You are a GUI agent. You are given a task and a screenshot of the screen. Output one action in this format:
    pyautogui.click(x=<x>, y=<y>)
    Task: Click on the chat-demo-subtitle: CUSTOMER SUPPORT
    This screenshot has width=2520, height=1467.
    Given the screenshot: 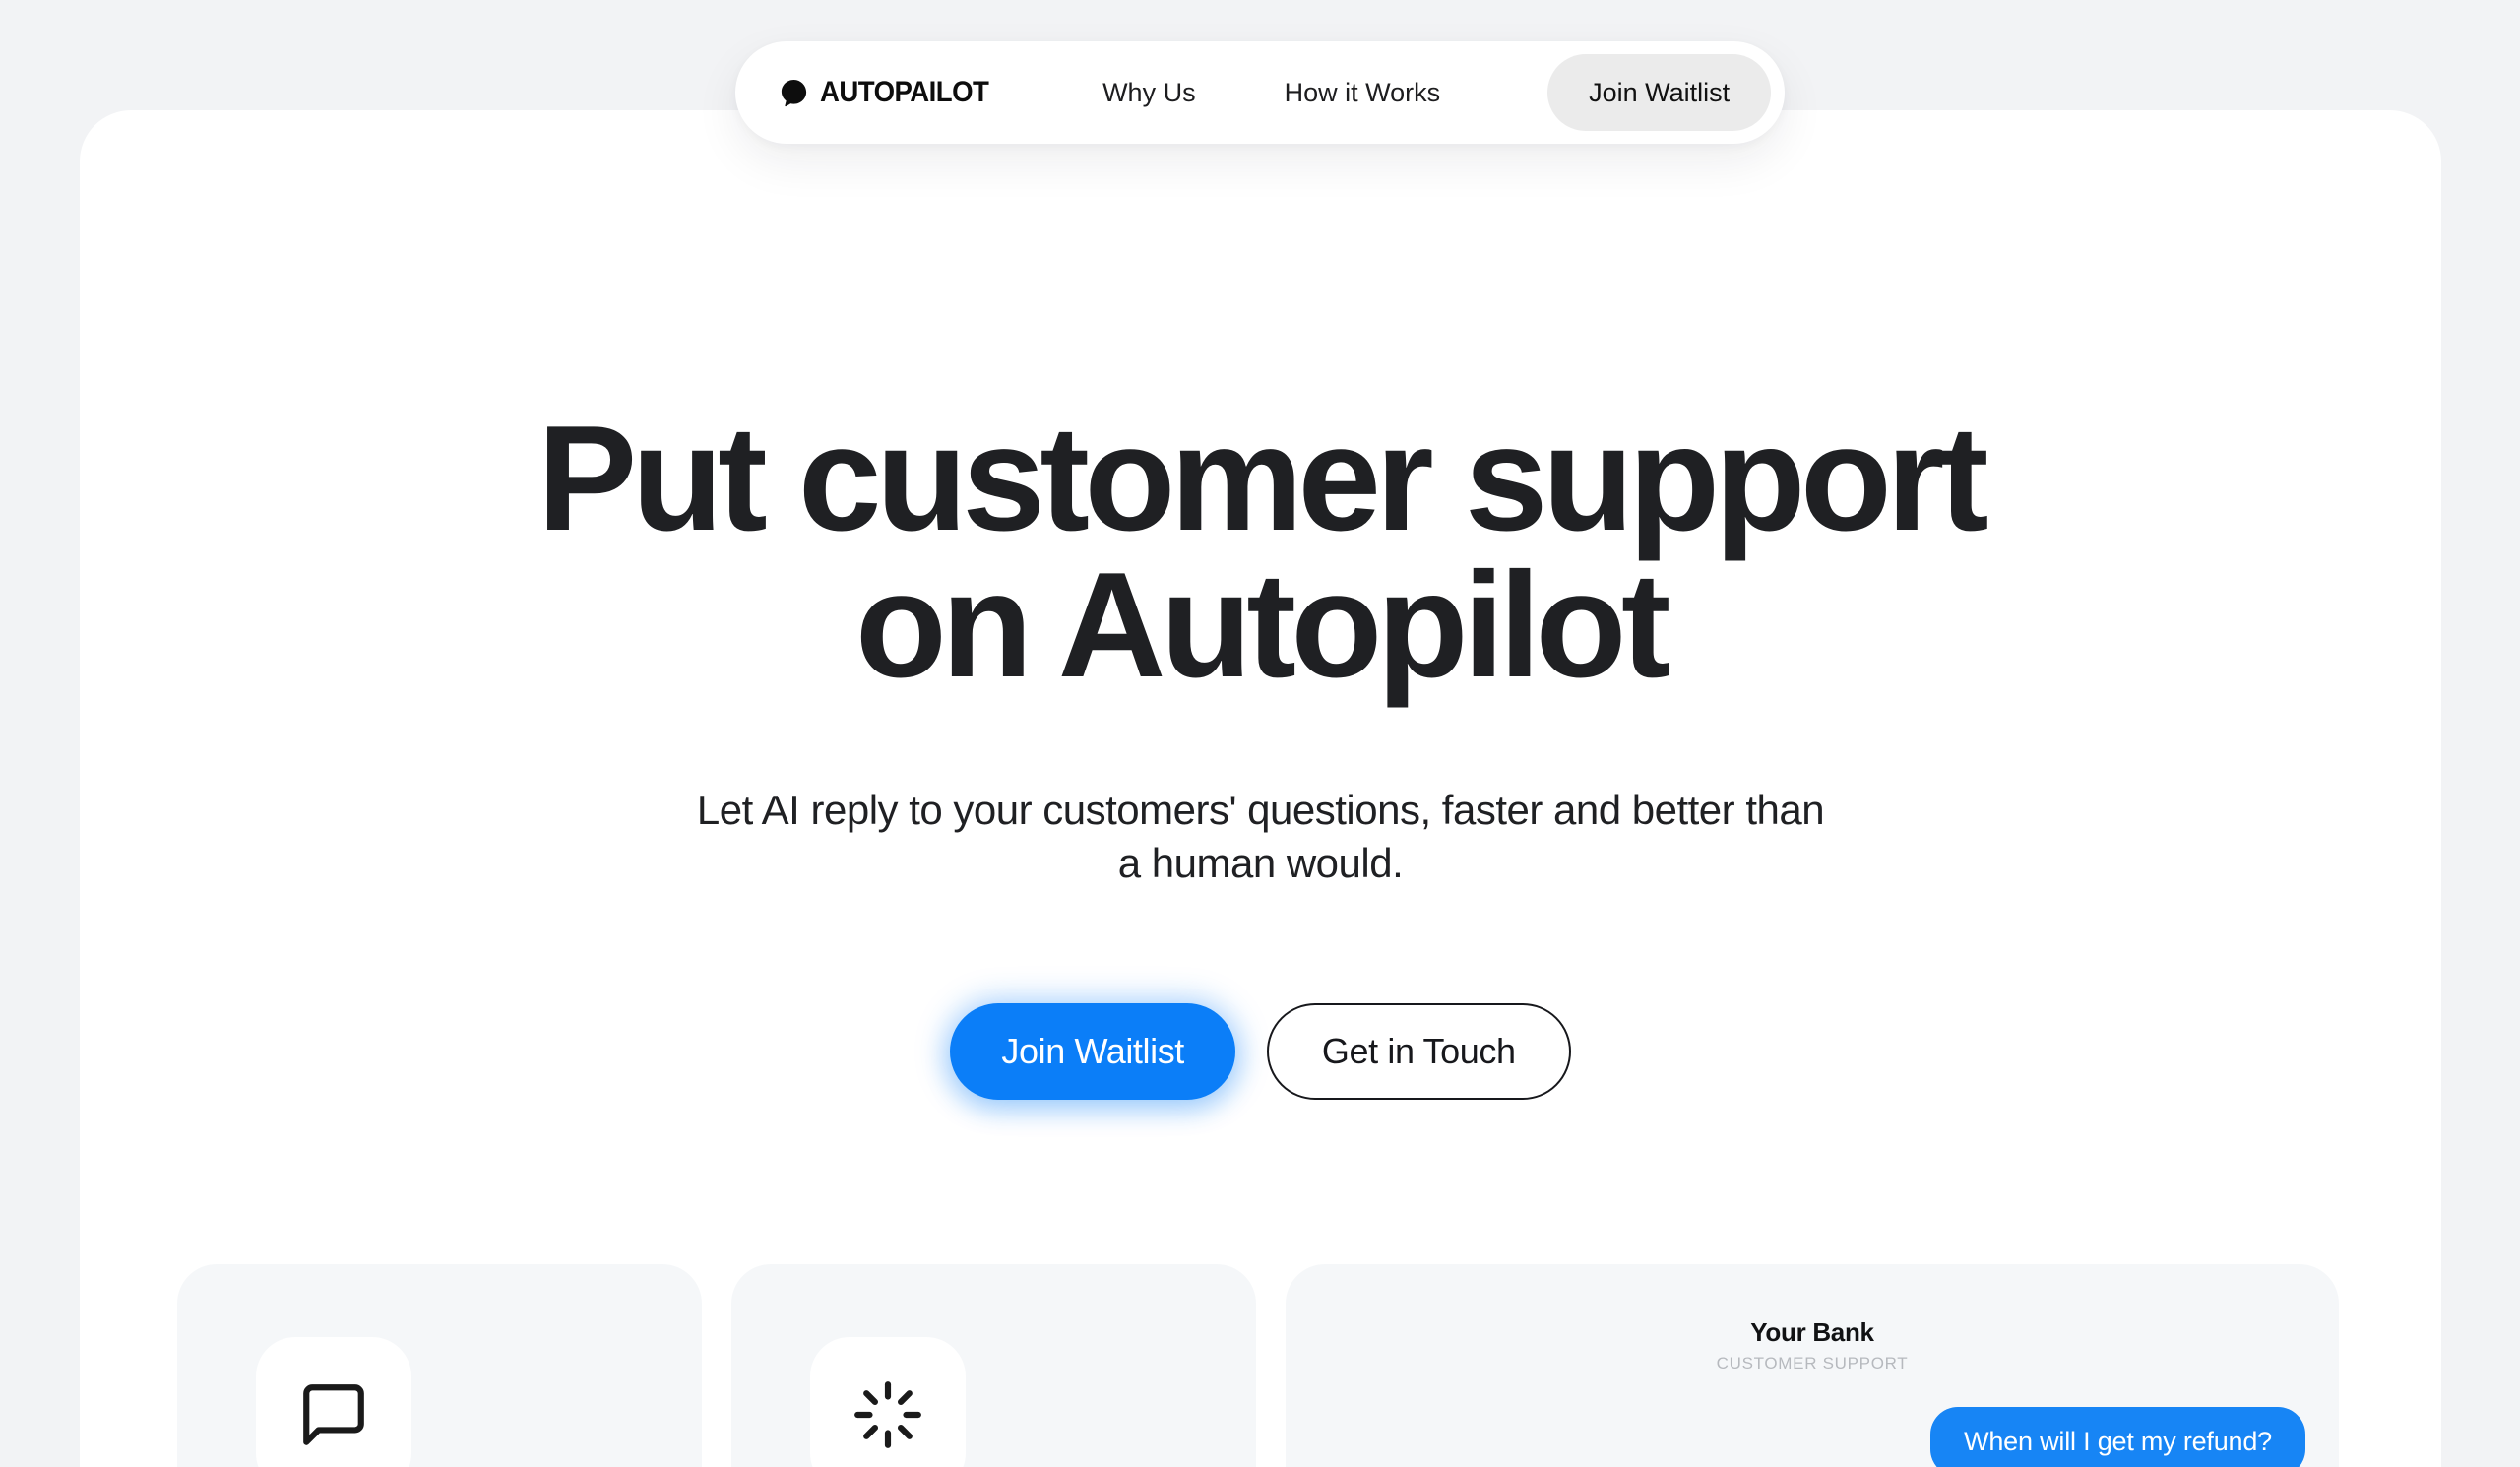 What is the action you would take?
    pyautogui.click(x=1812, y=1363)
    